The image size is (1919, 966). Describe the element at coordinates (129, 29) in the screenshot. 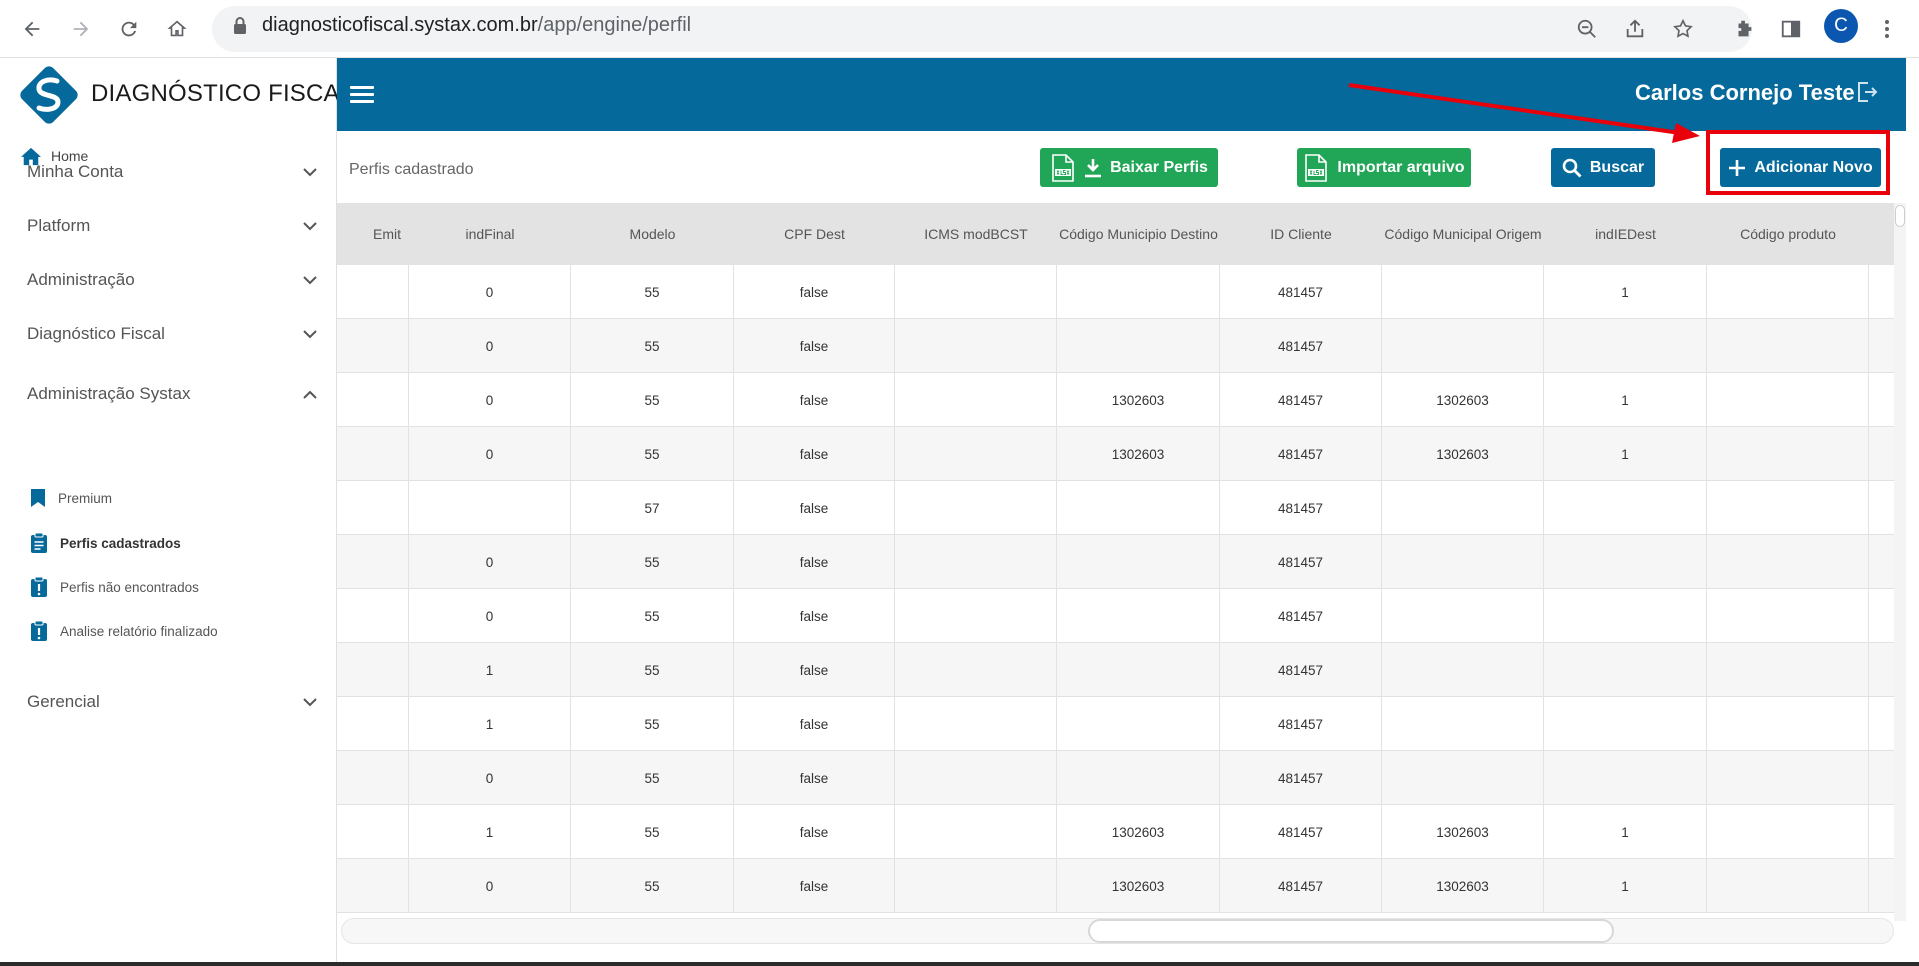

I see `reload-icon` at that location.